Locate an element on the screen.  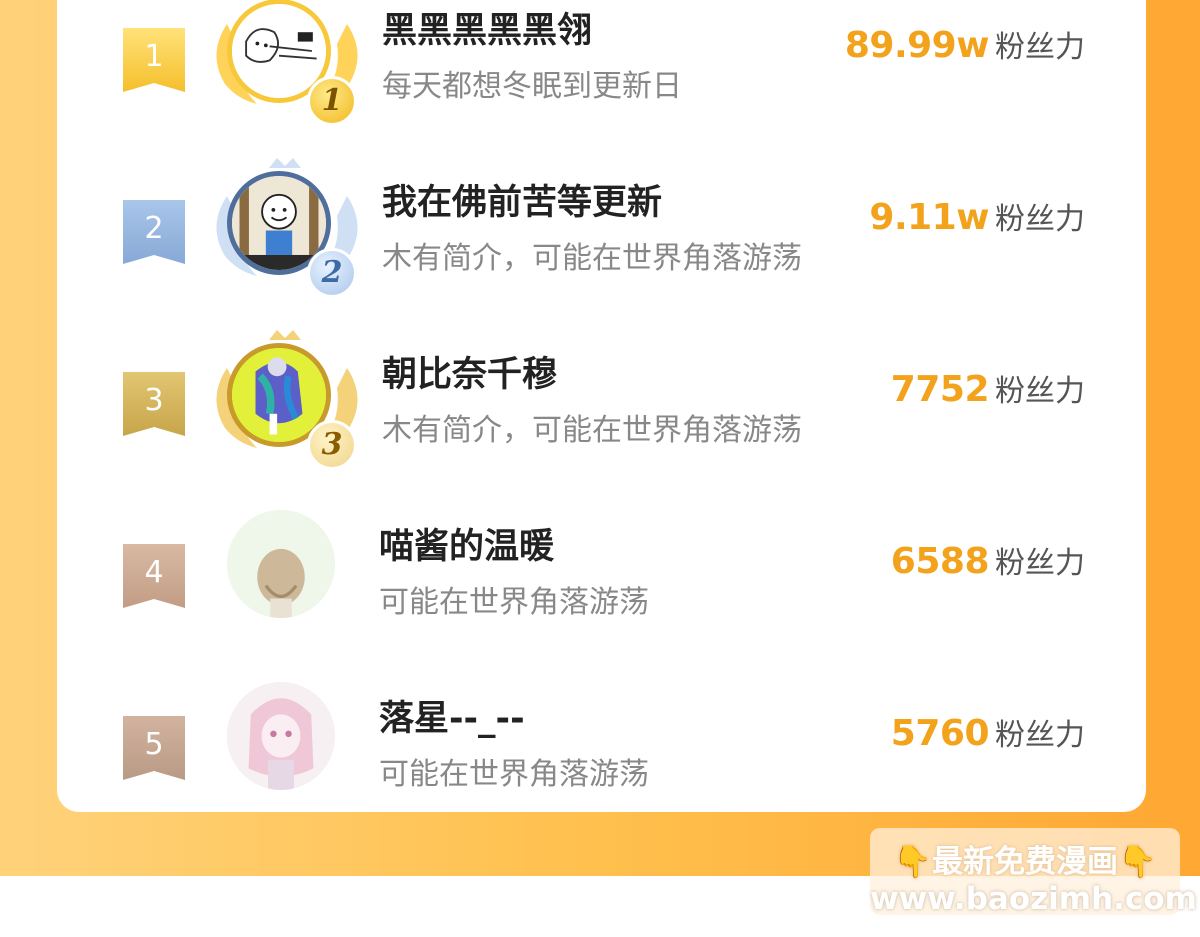
rank-ribbon-1: 1 is located at coordinates (154, 60).